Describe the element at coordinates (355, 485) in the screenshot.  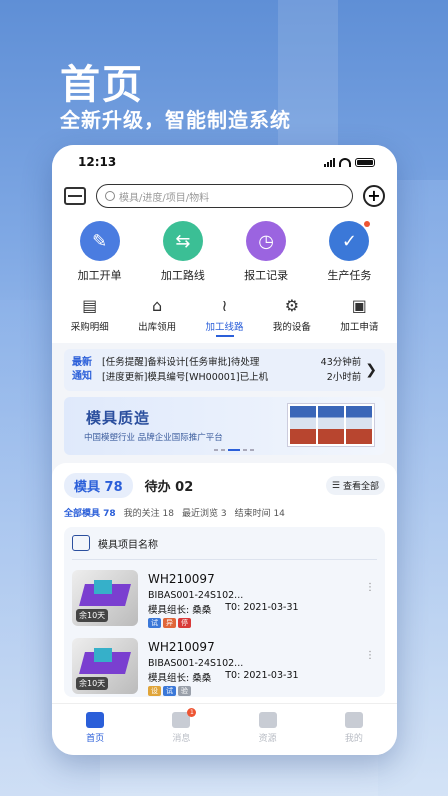
I see `view-all-button: ☰ 查看全部` at that location.